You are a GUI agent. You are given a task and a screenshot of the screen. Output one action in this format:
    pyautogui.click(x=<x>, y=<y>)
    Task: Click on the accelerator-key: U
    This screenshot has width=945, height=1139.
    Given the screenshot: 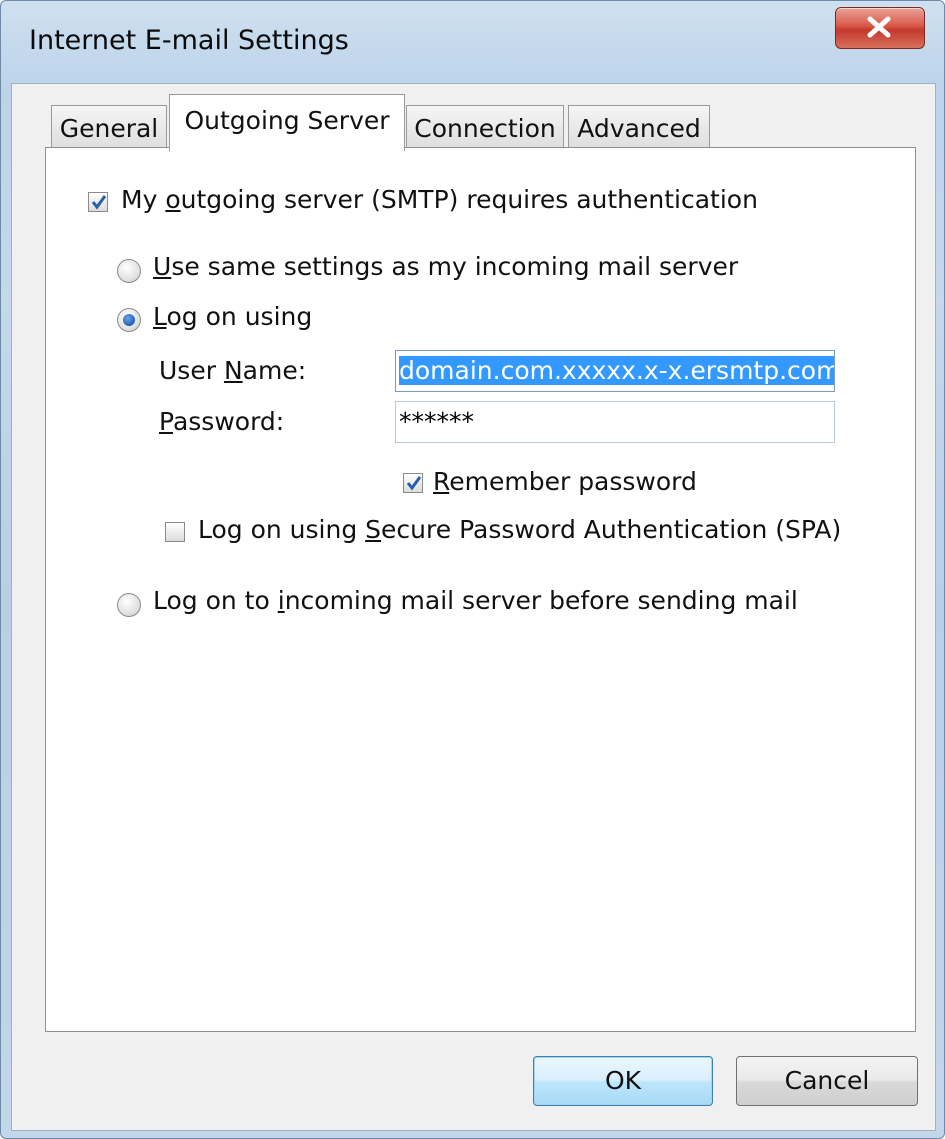 What is the action you would take?
    pyautogui.click(x=162, y=266)
    